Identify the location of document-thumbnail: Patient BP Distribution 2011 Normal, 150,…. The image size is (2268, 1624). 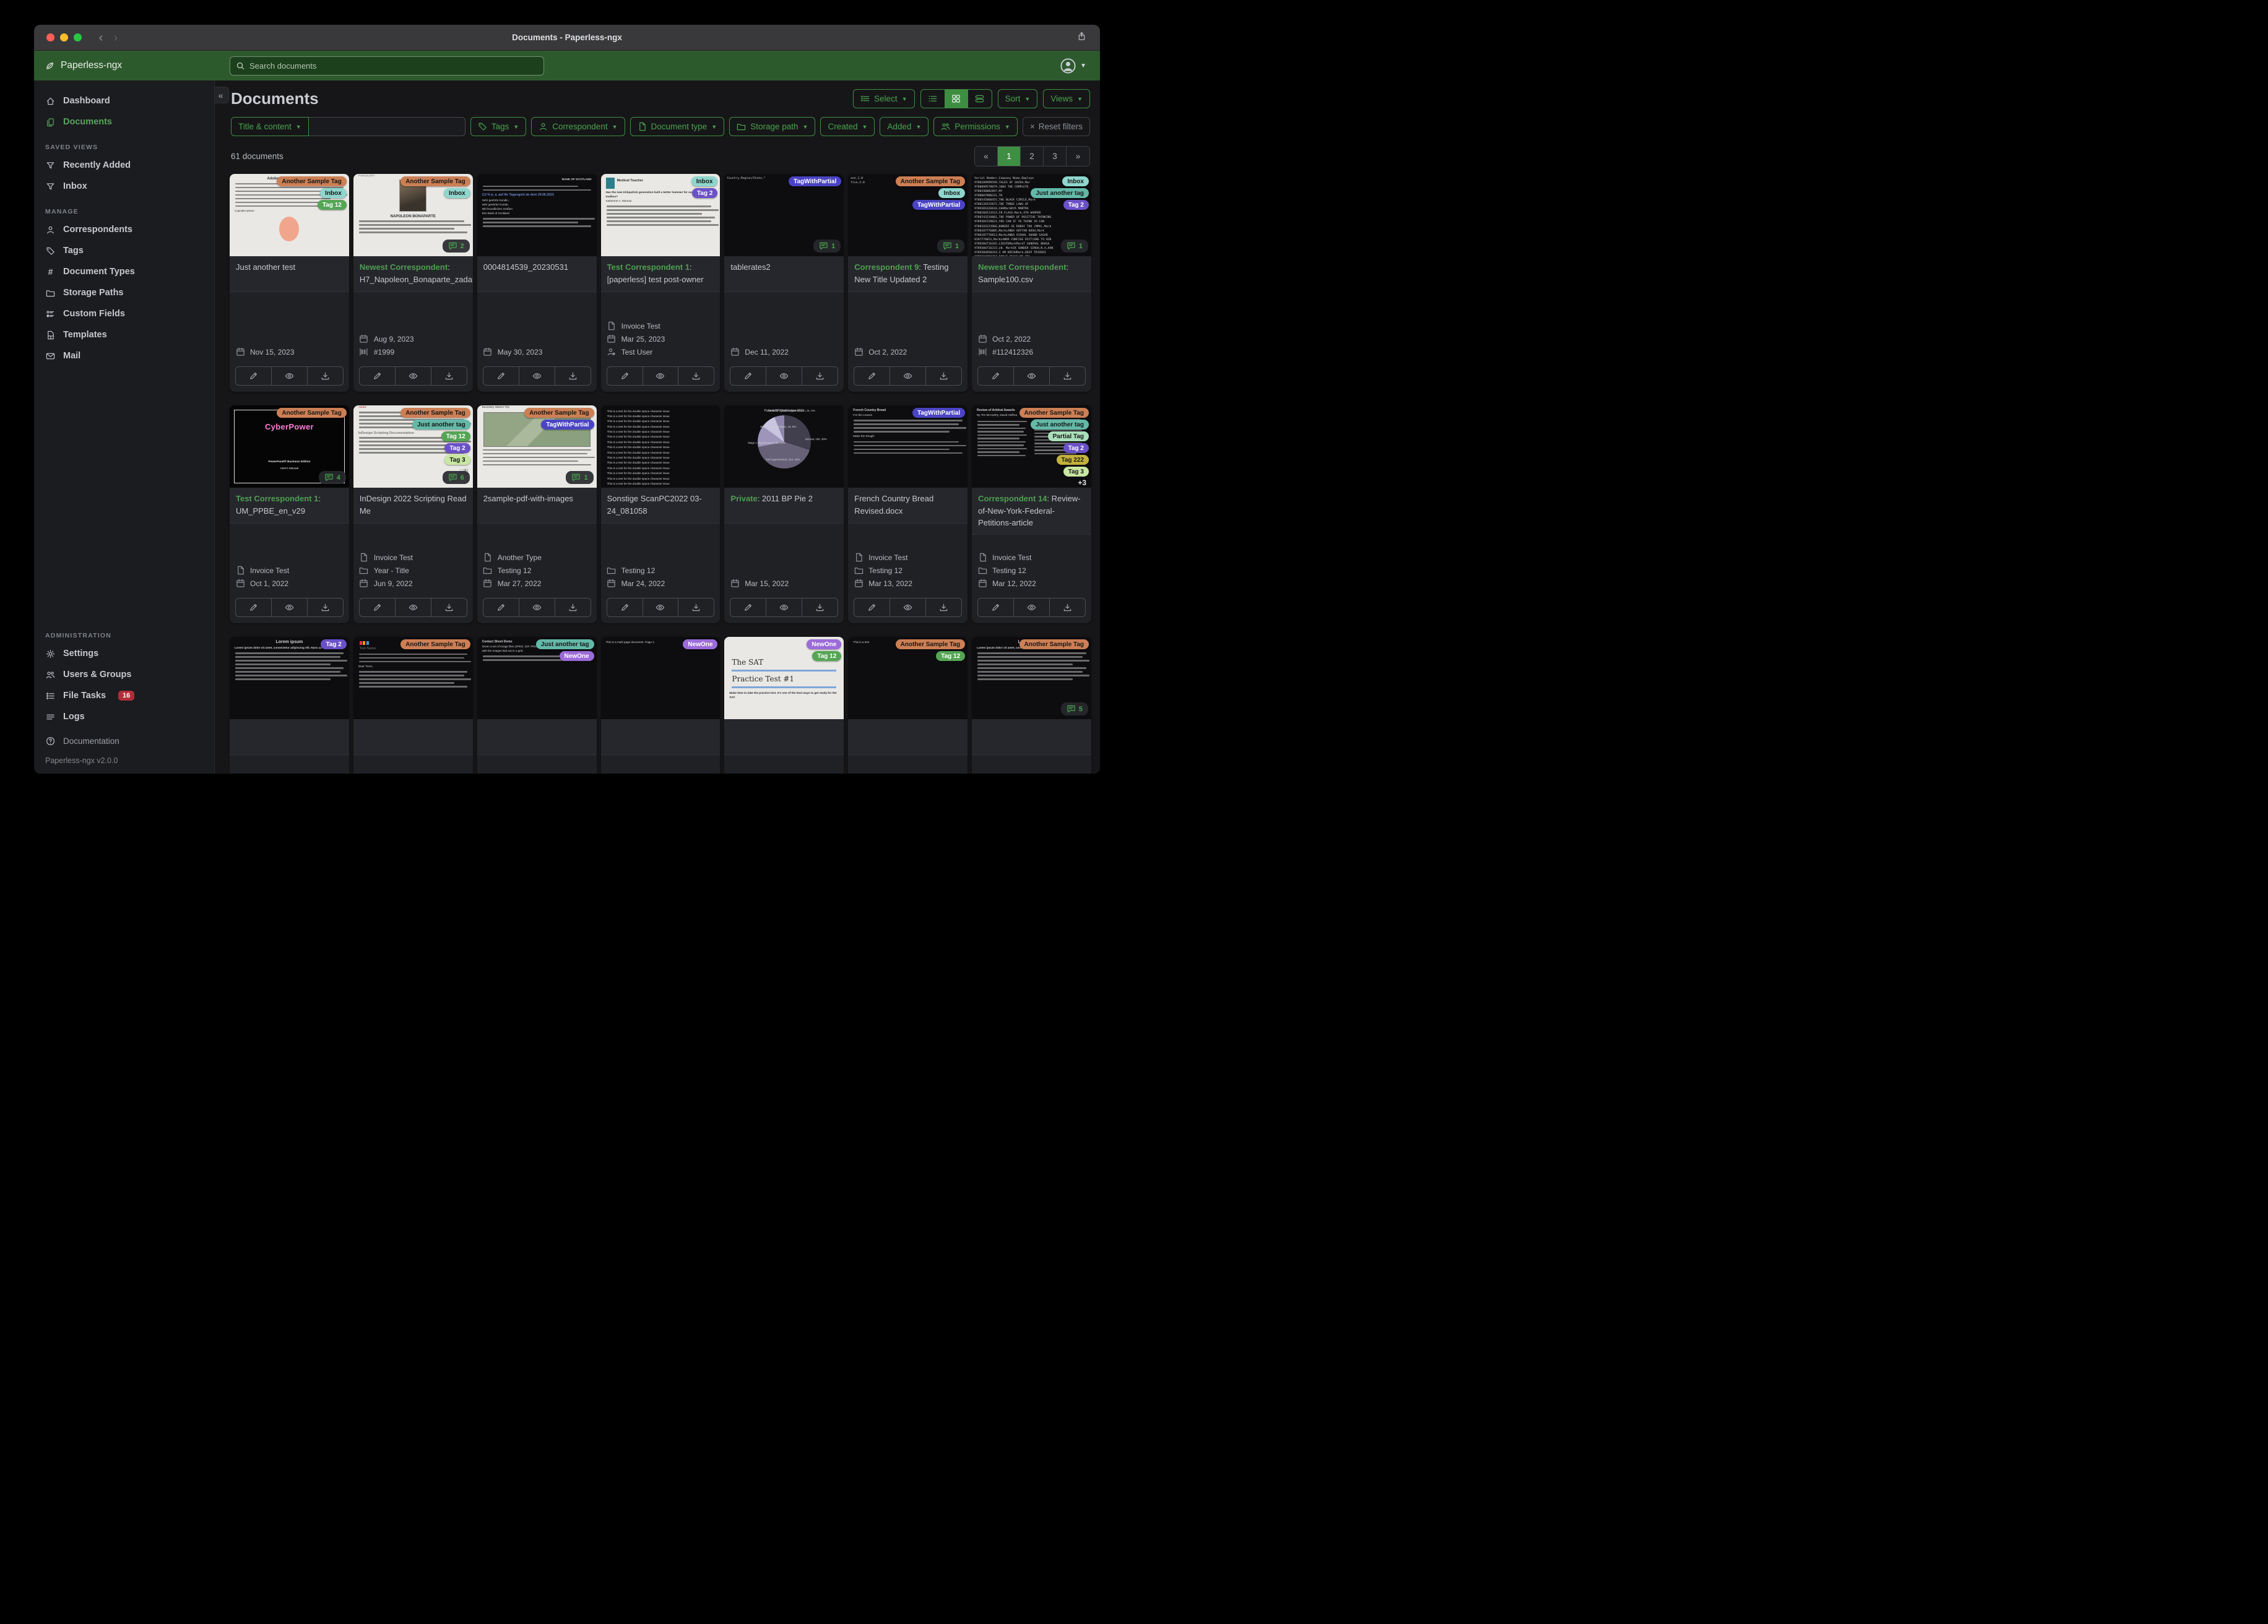
(784, 446).